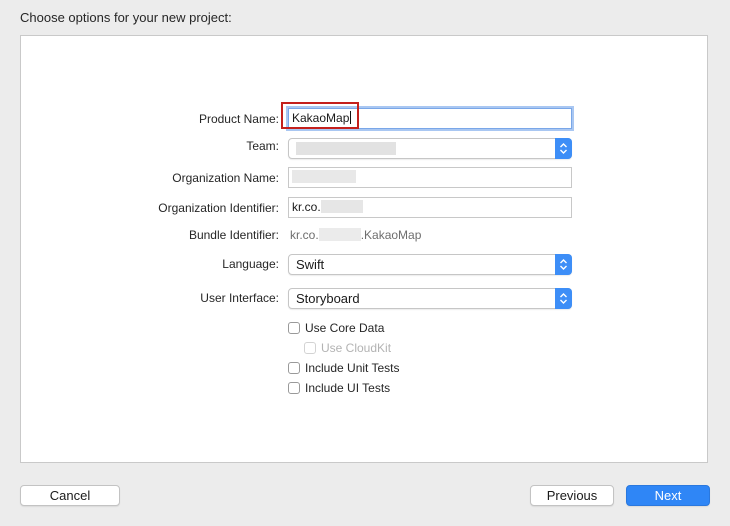  Describe the element at coordinates (321, 118) in the screenshot. I see `product-name-value: KakaoMap` at that location.